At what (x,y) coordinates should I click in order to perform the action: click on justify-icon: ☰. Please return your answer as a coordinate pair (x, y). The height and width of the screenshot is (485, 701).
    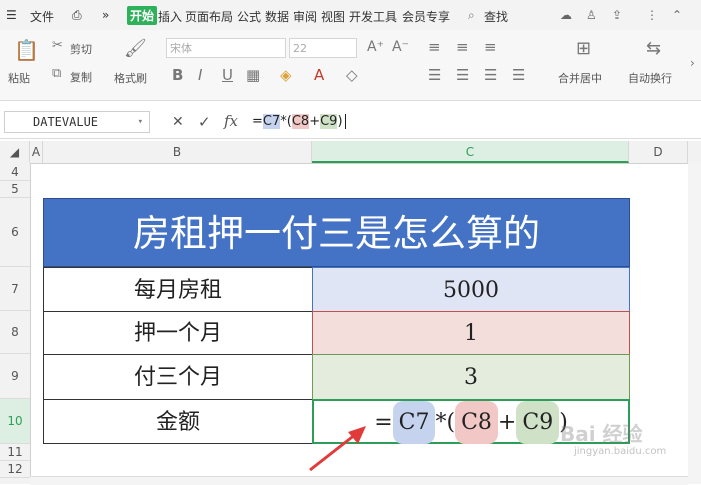
    Looking at the image, I should click on (518, 75).